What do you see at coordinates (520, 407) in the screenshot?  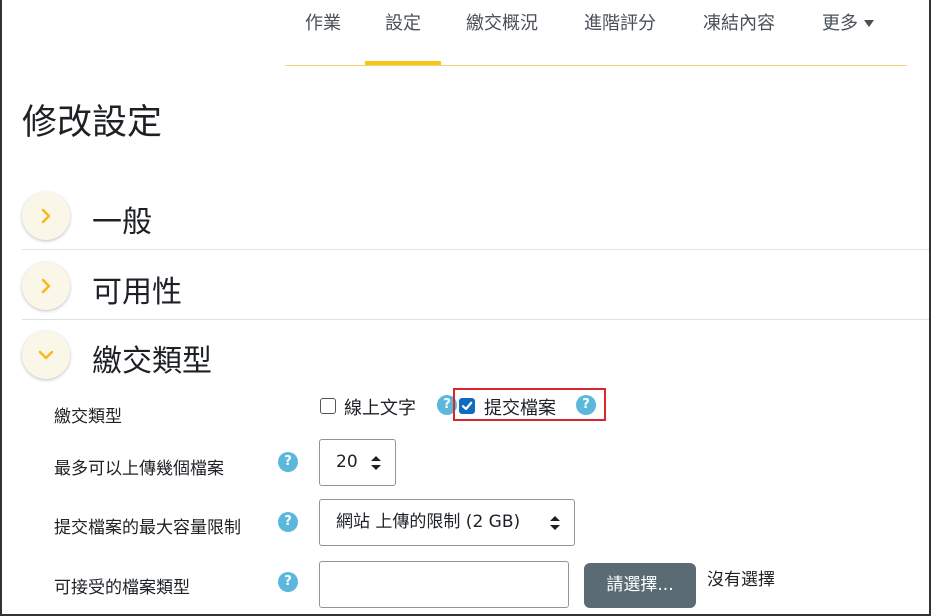 I see `file-submission-label: 提交檔案` at bounding box center [520, 407].